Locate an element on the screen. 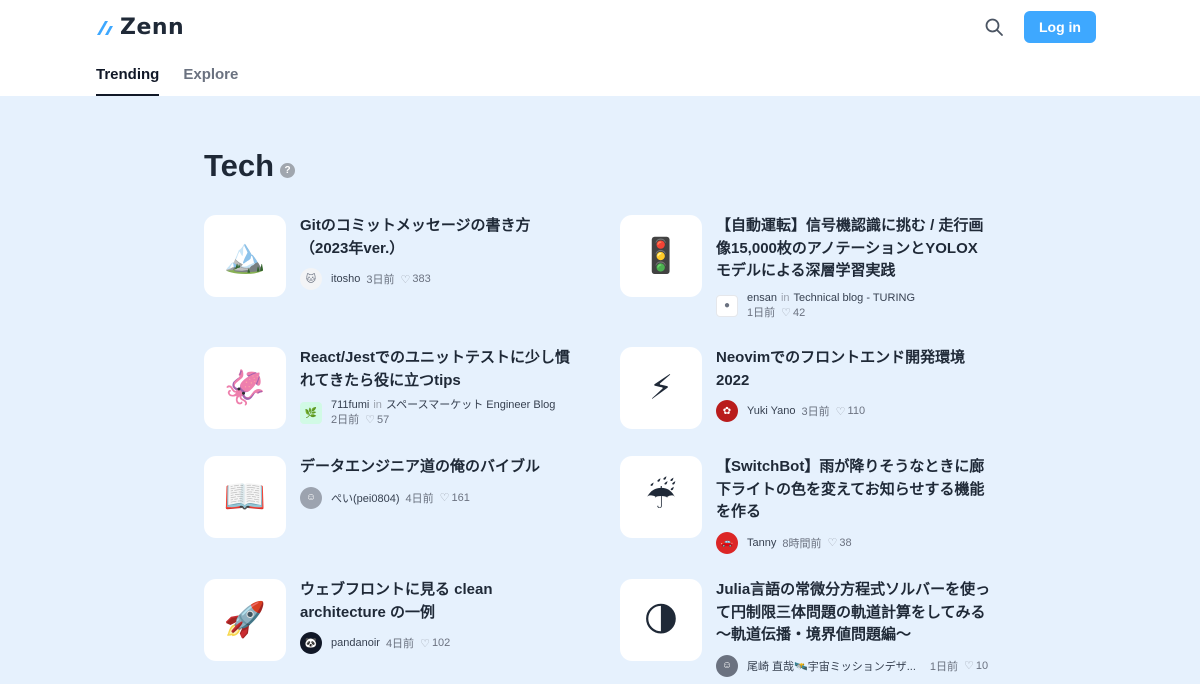  article-title-line: architecture の一例 is located at coordinates (368, 612).